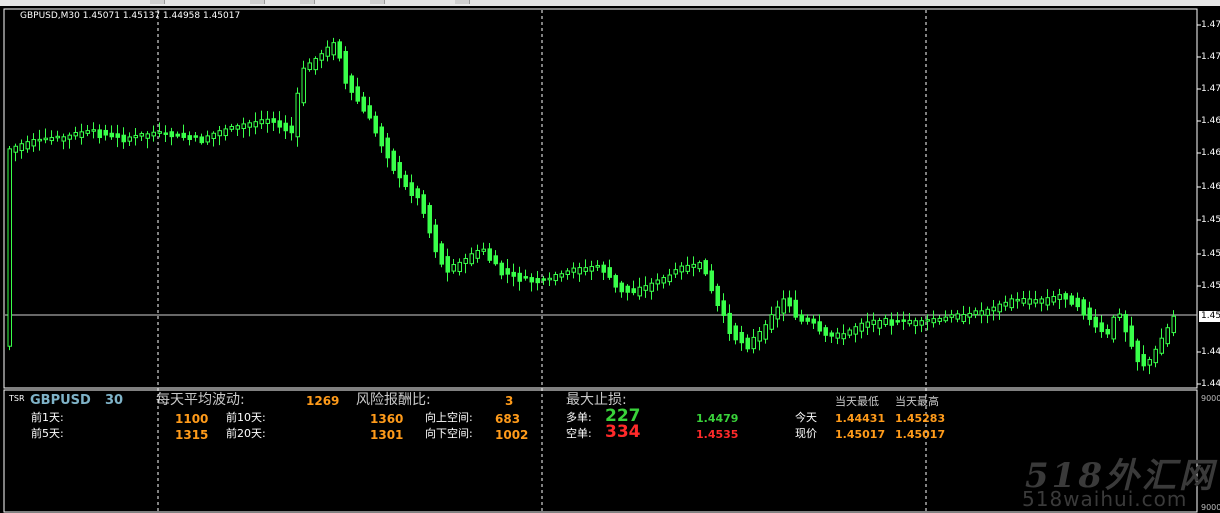  I want to click on today-high-header: 当天最高, so click(917, 401).